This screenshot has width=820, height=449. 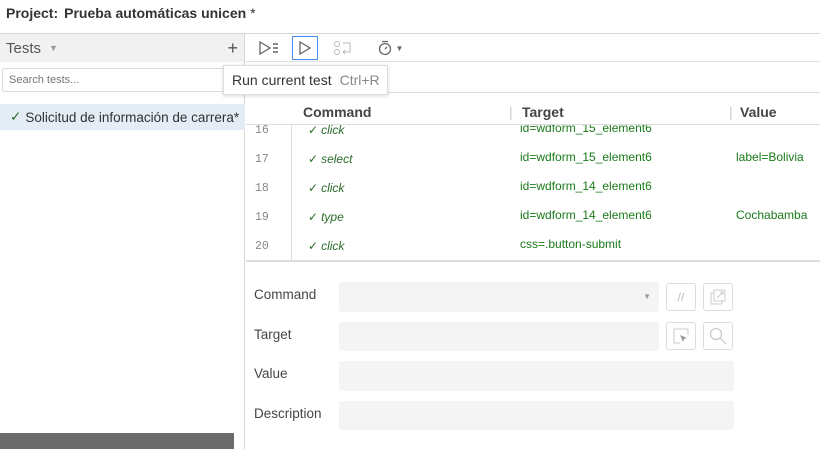 I want to click on run-all-tests-button, so click(x=269, y=48).